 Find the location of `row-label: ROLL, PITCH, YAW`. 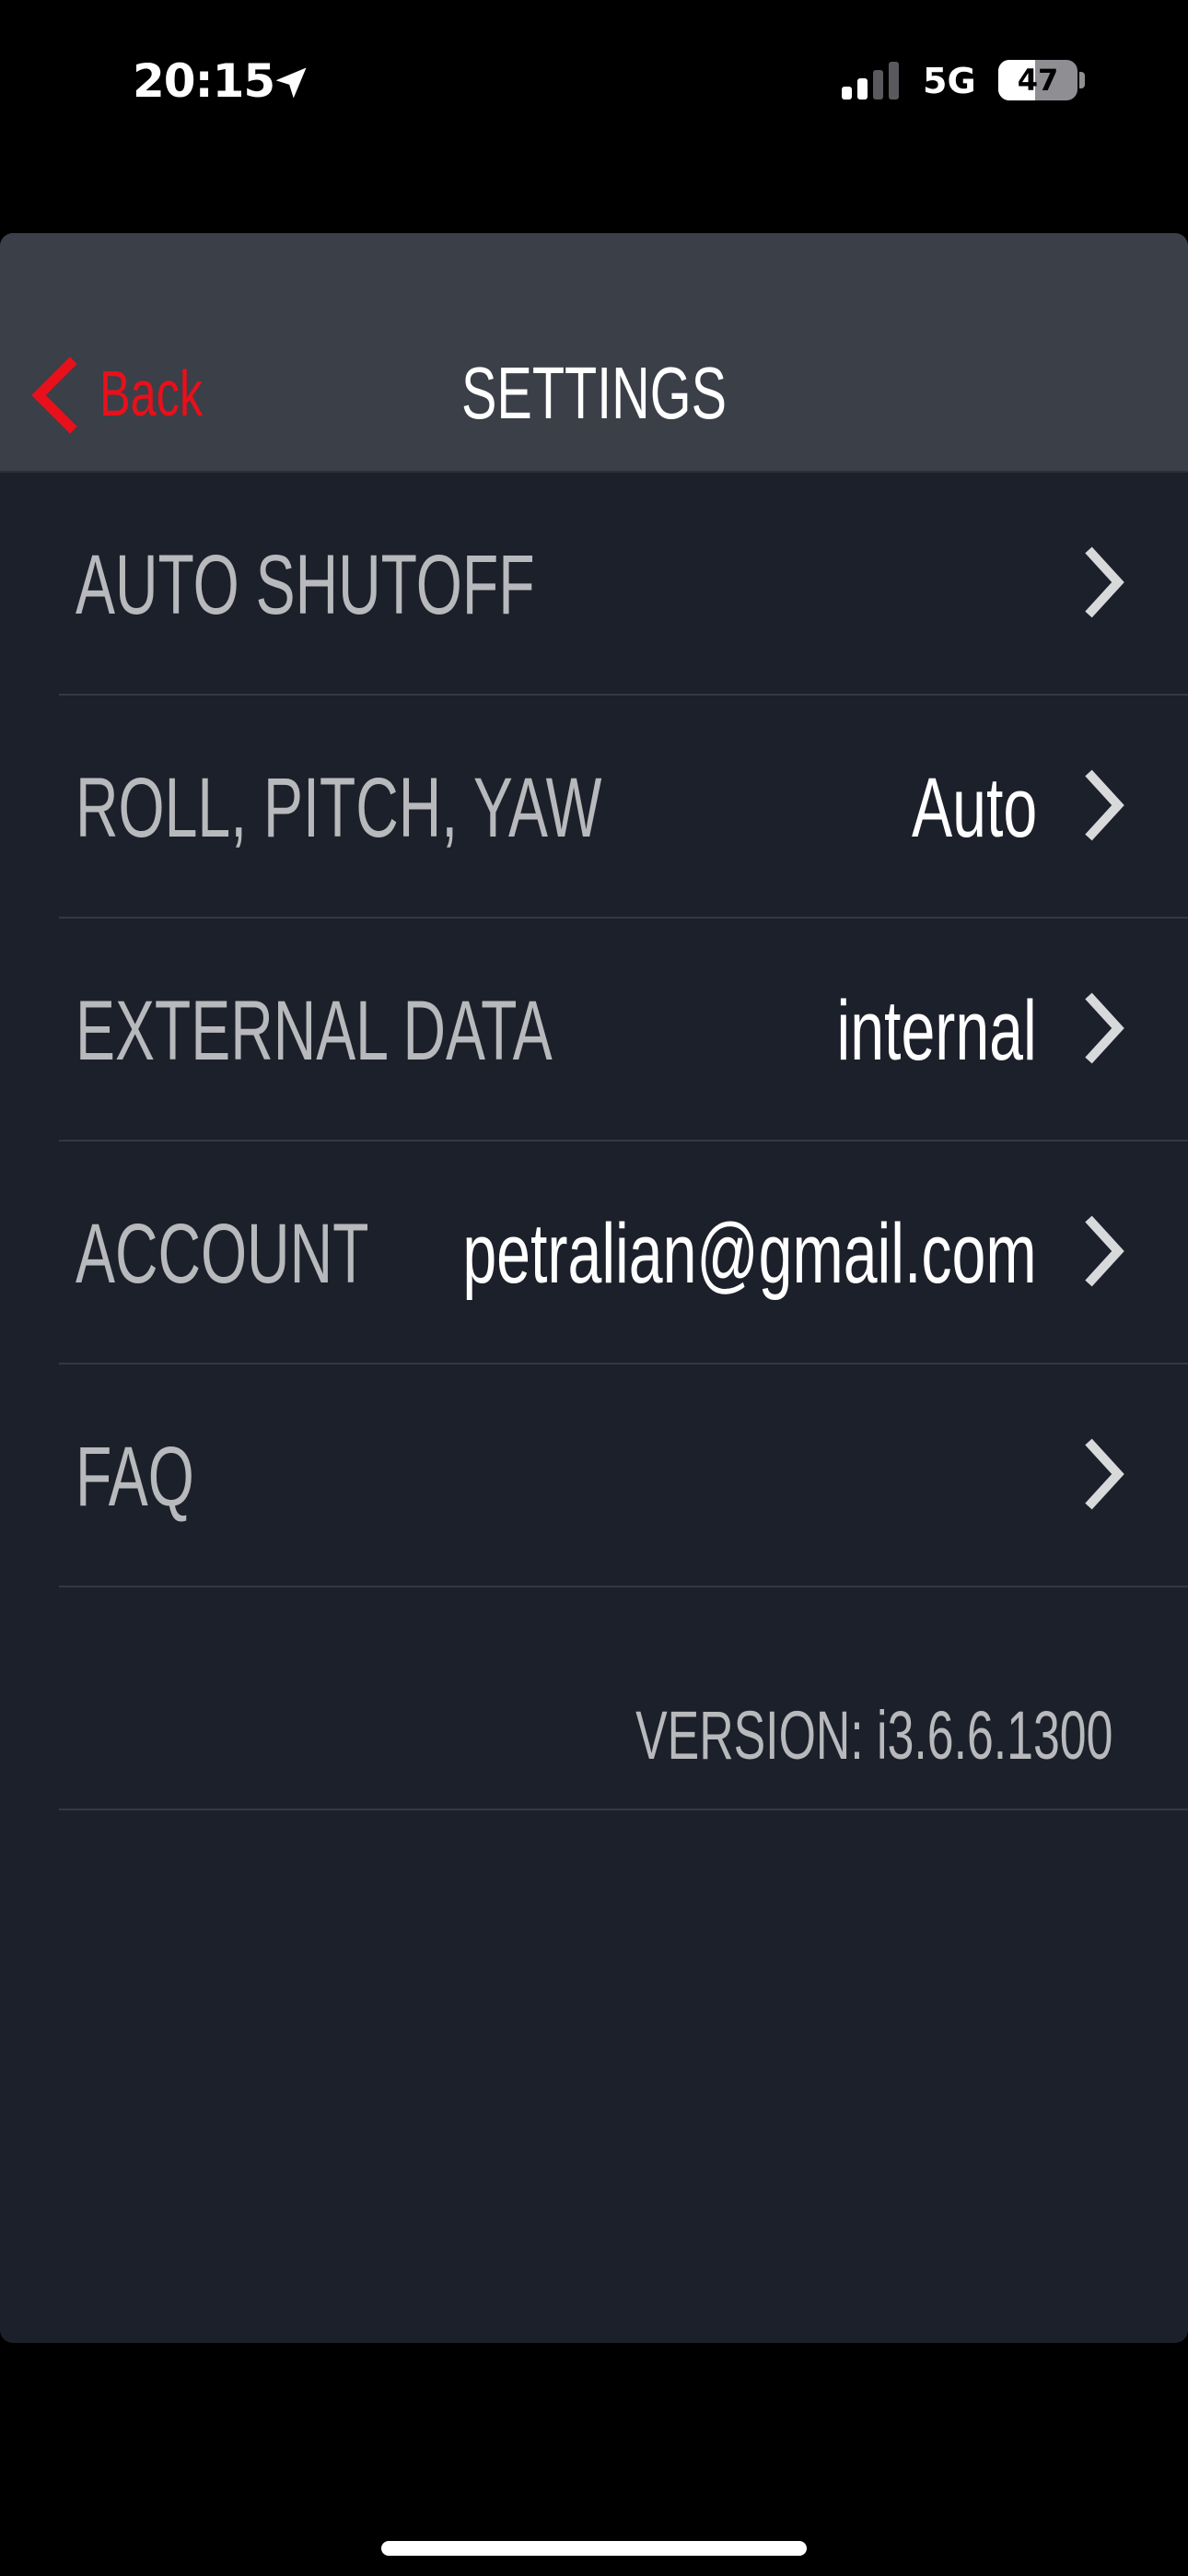

row-label: ROLL, PITCH, YAW is located at coordinates (339, 808).